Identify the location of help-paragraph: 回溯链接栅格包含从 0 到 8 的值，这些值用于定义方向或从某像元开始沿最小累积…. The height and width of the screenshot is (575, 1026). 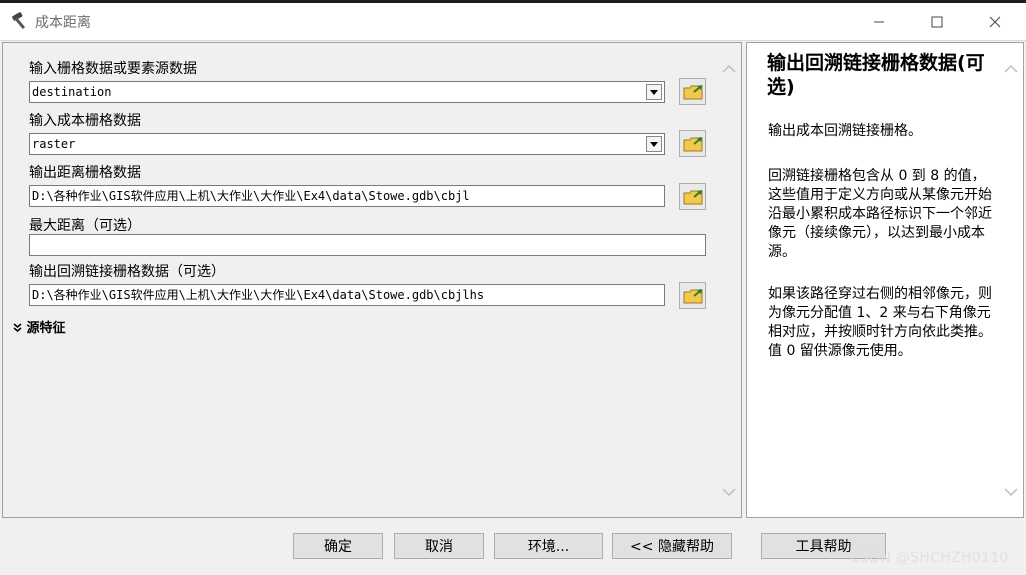
(880, 214).